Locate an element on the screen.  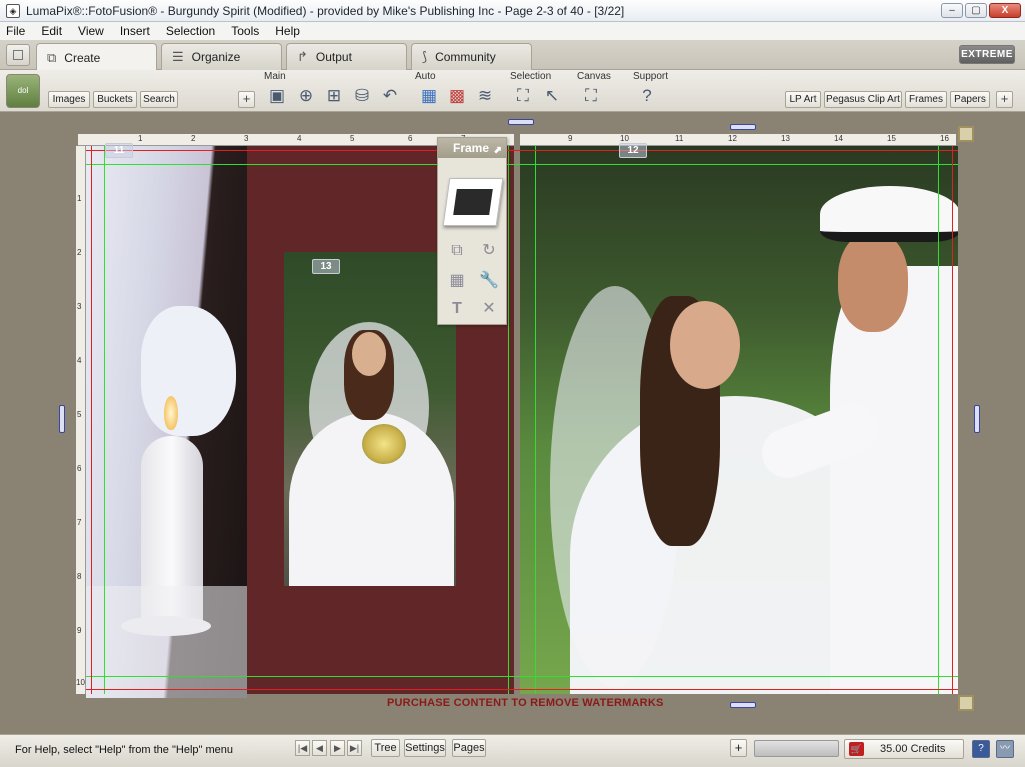
images-button: Images is located at coordinates (69, 99).